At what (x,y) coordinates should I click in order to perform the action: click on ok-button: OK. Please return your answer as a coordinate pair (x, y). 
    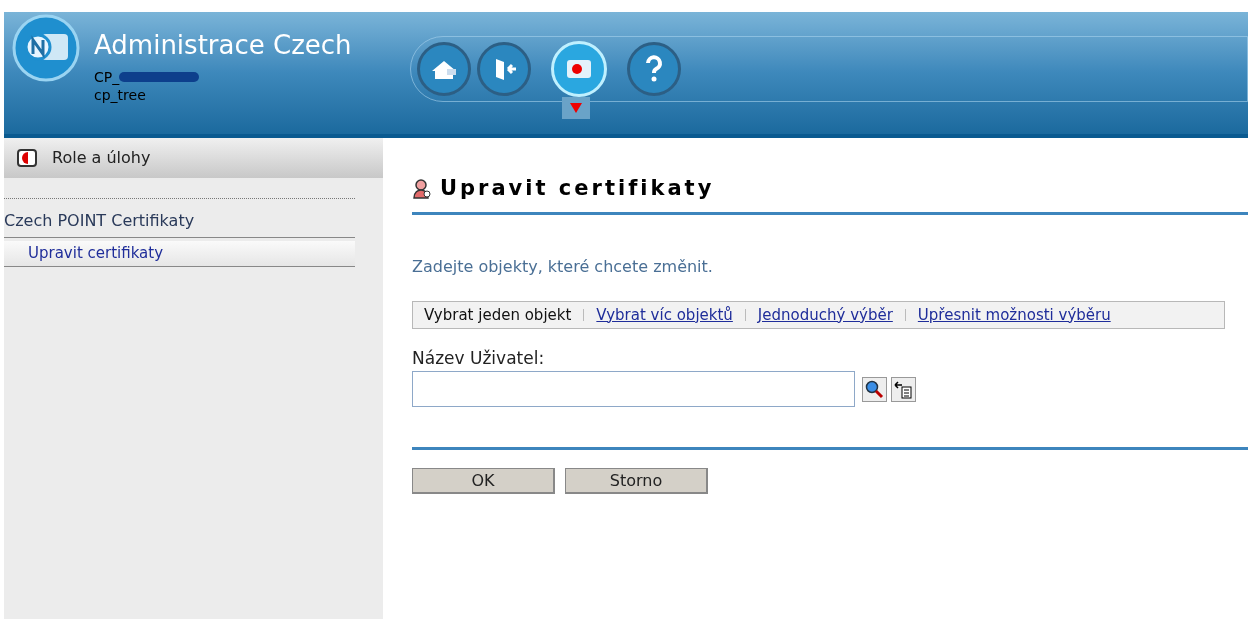
    Looking at the image, I should click on (483, 481).